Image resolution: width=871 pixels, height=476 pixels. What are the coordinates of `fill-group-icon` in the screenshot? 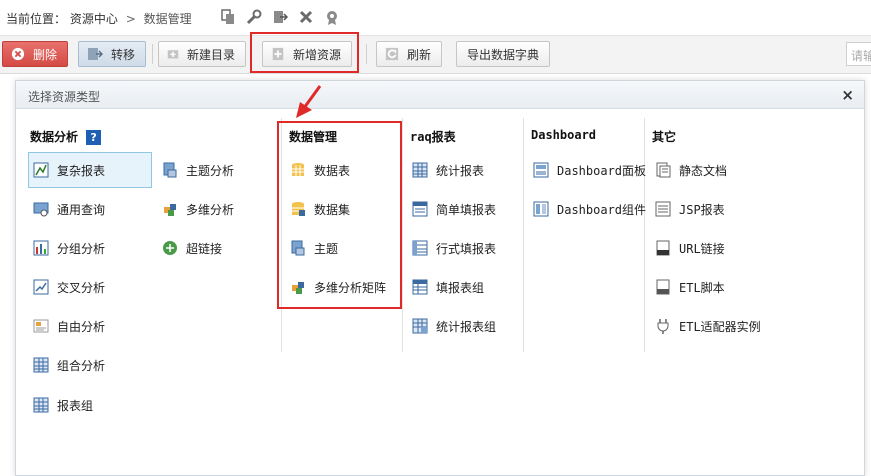 It's located at (420, 287).